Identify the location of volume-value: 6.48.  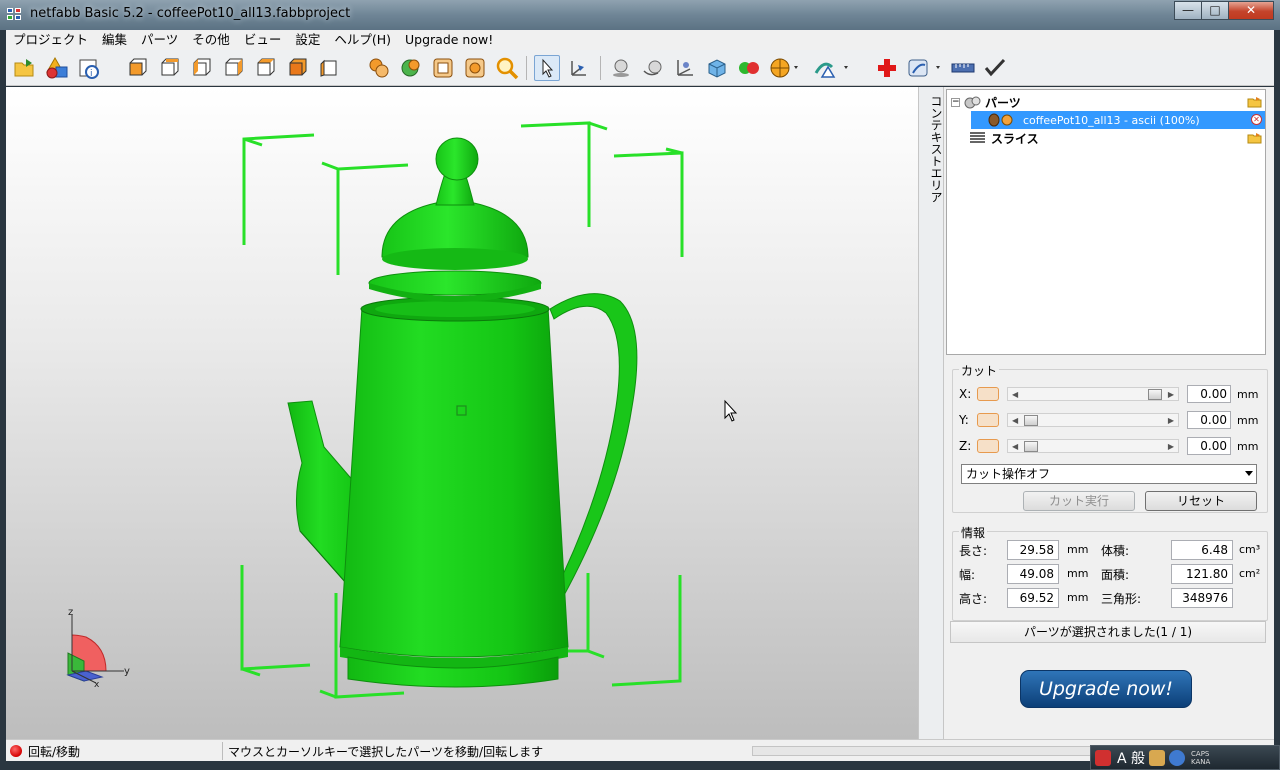
(1202, 550).